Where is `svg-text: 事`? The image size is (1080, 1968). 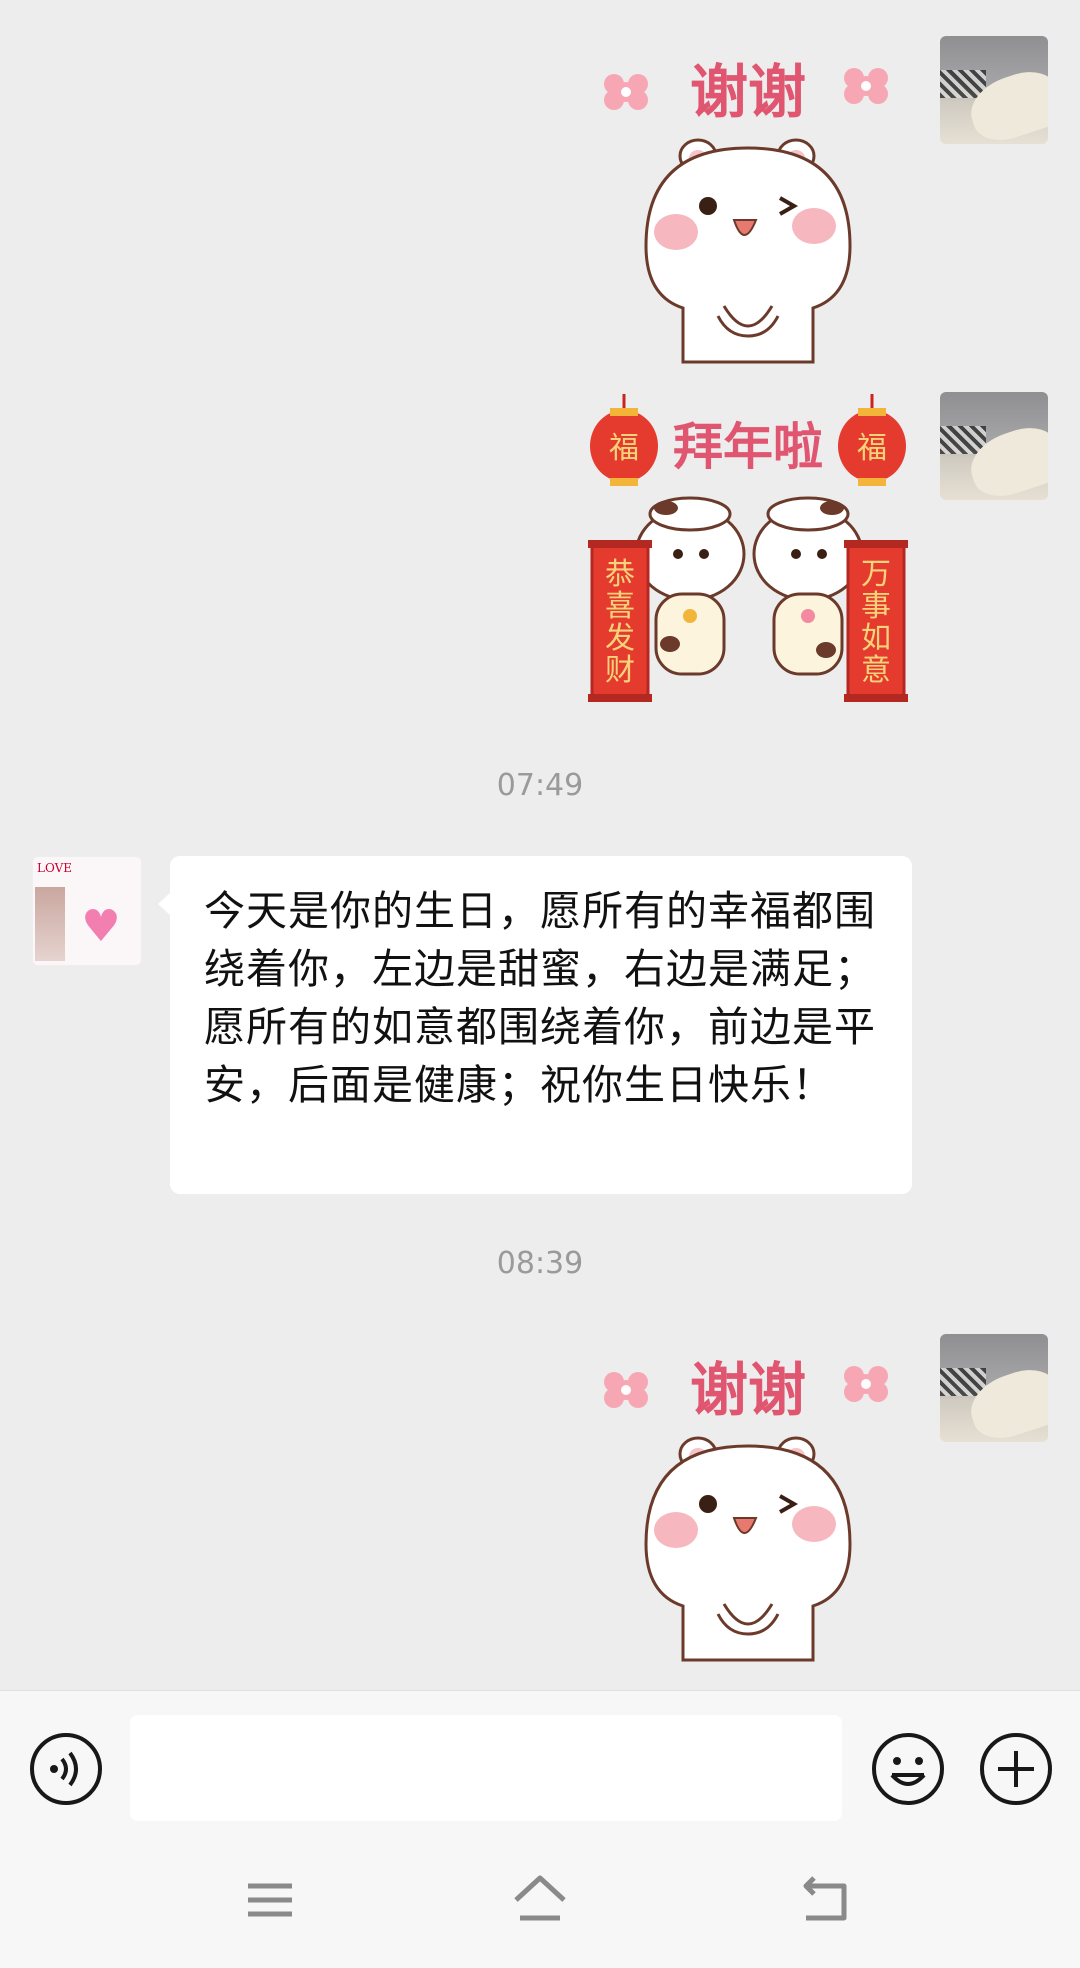
svg-text: 事 is located at coordinates (876, 606).